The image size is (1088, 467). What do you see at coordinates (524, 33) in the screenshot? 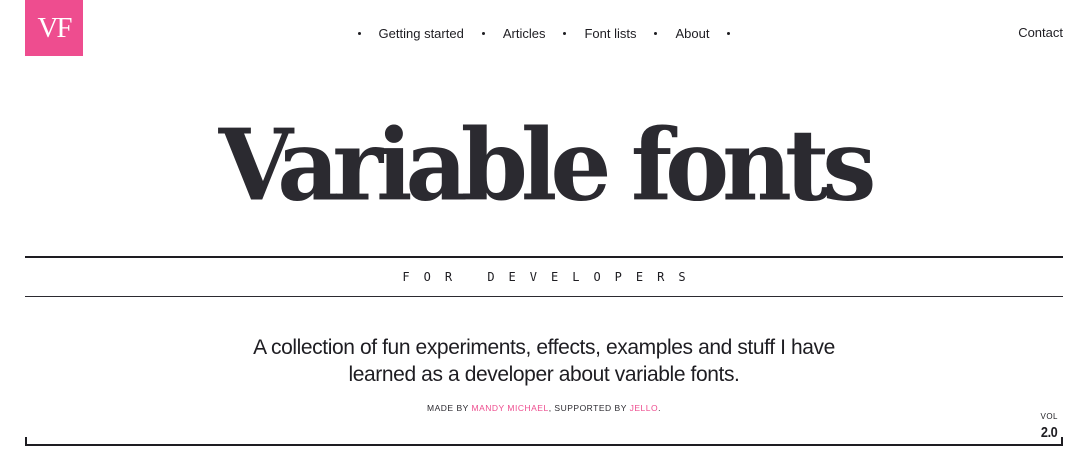
I see `nav-item-articles: Articles` at bounding box center [524, 33].